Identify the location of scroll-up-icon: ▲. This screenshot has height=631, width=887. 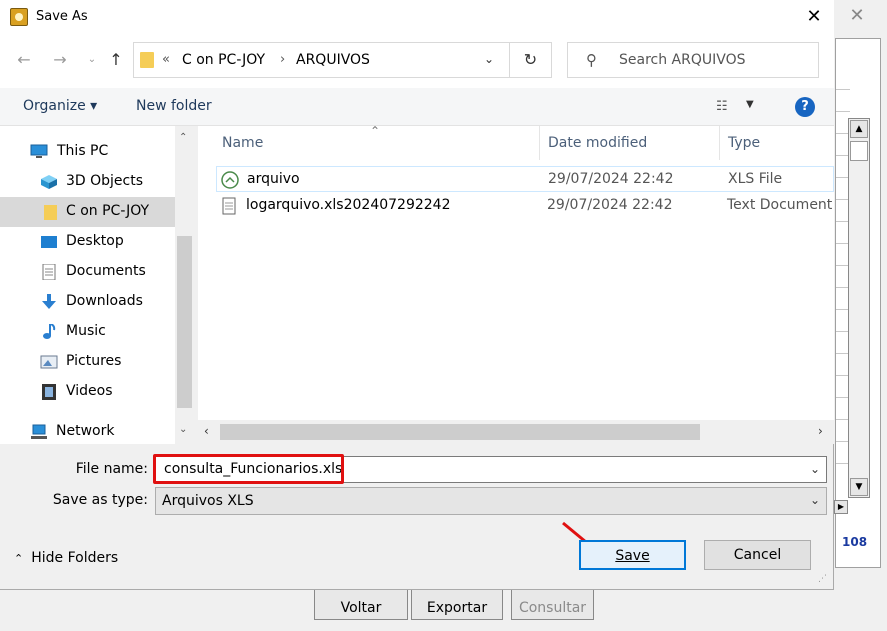
(859, 129).